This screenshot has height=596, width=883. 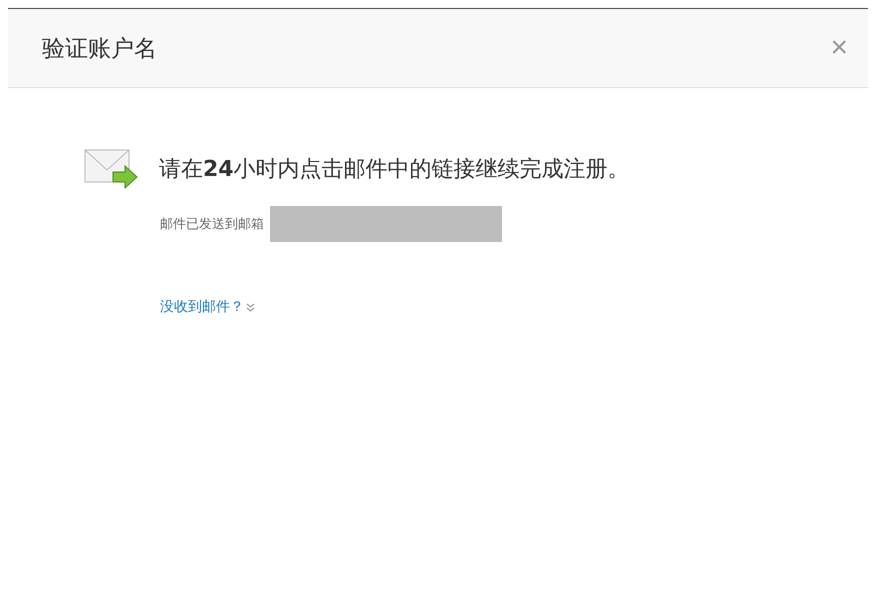 What do you see at coordinates (207, 307) in the screenshot?
I see `help-link: 没收到邮件？` at bounding box center [207, 307].